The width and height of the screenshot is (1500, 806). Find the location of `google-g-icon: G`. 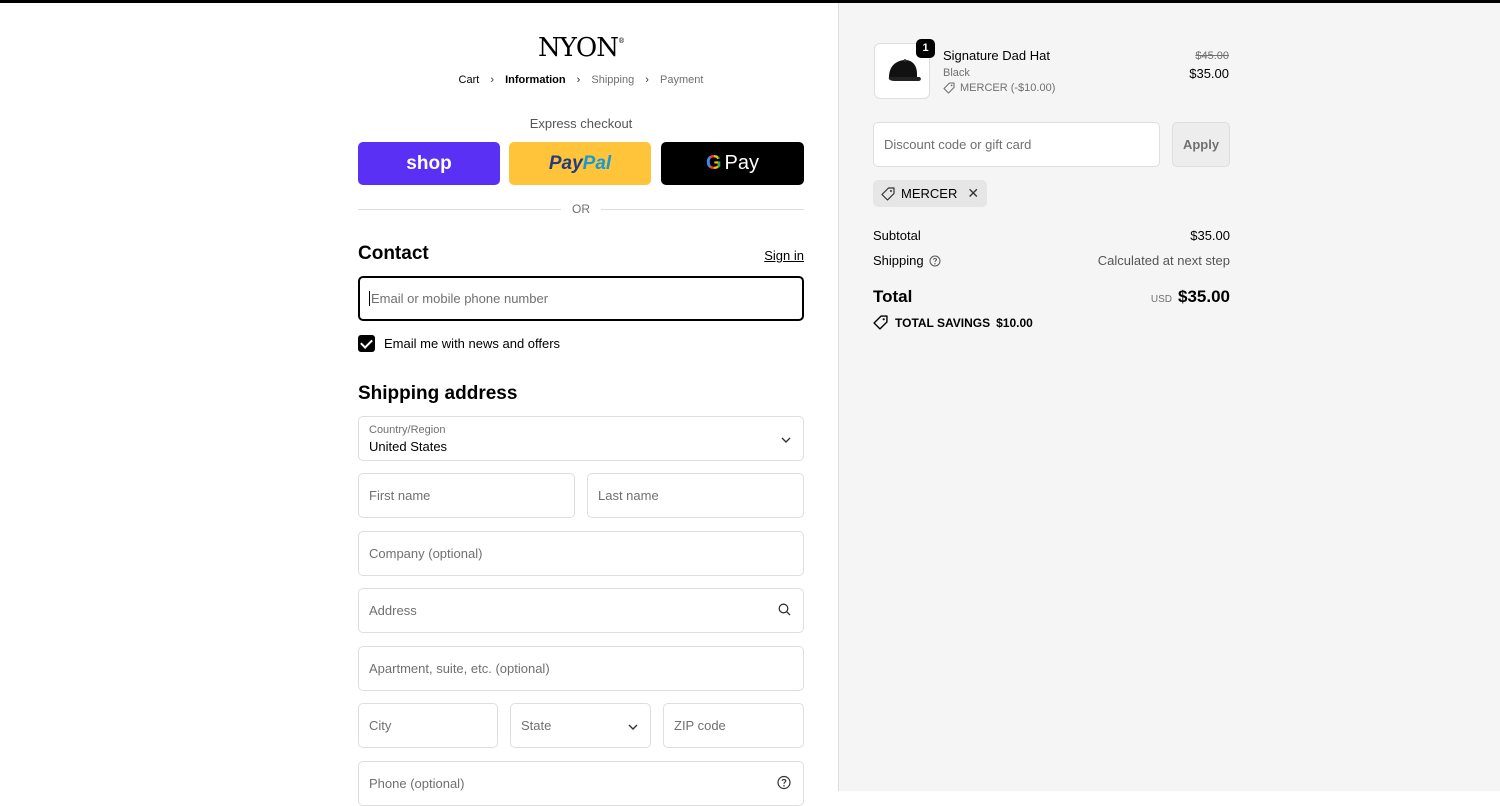

google-g-icon: G is located at coordinates (713, 163).